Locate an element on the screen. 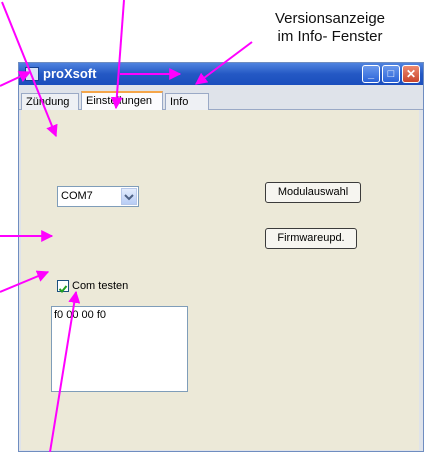 This screenshot has height=452, width=431. arrow-to-textbox-left is located at coordinates (25, 281).